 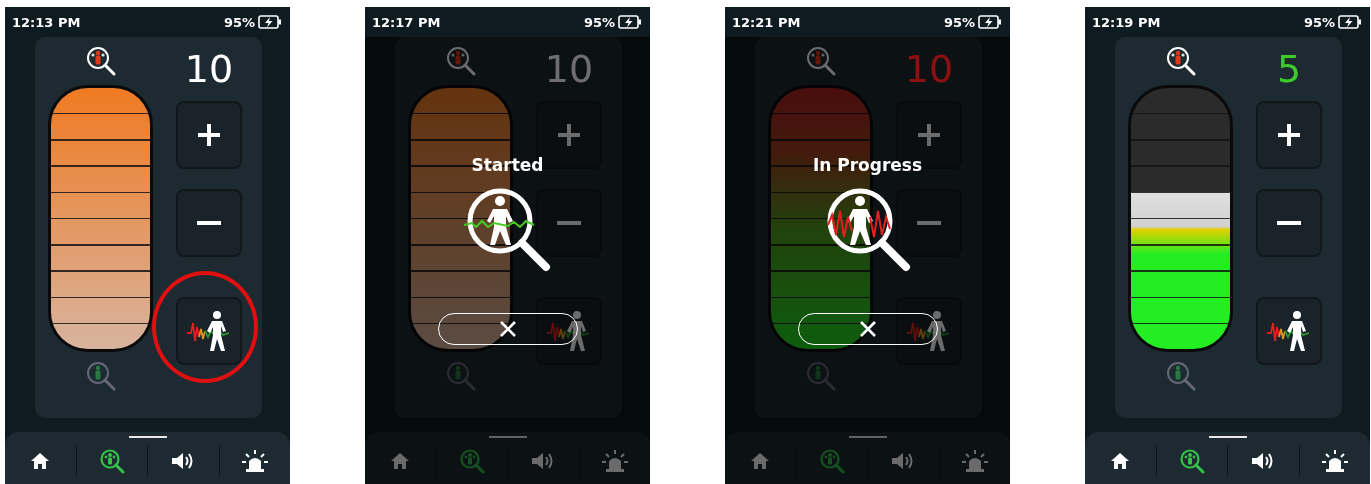 What do you see at coordinates (406, 22) in the screenshot?
I see `status-time: 12:17 PM` at bounding box center [406, 22].